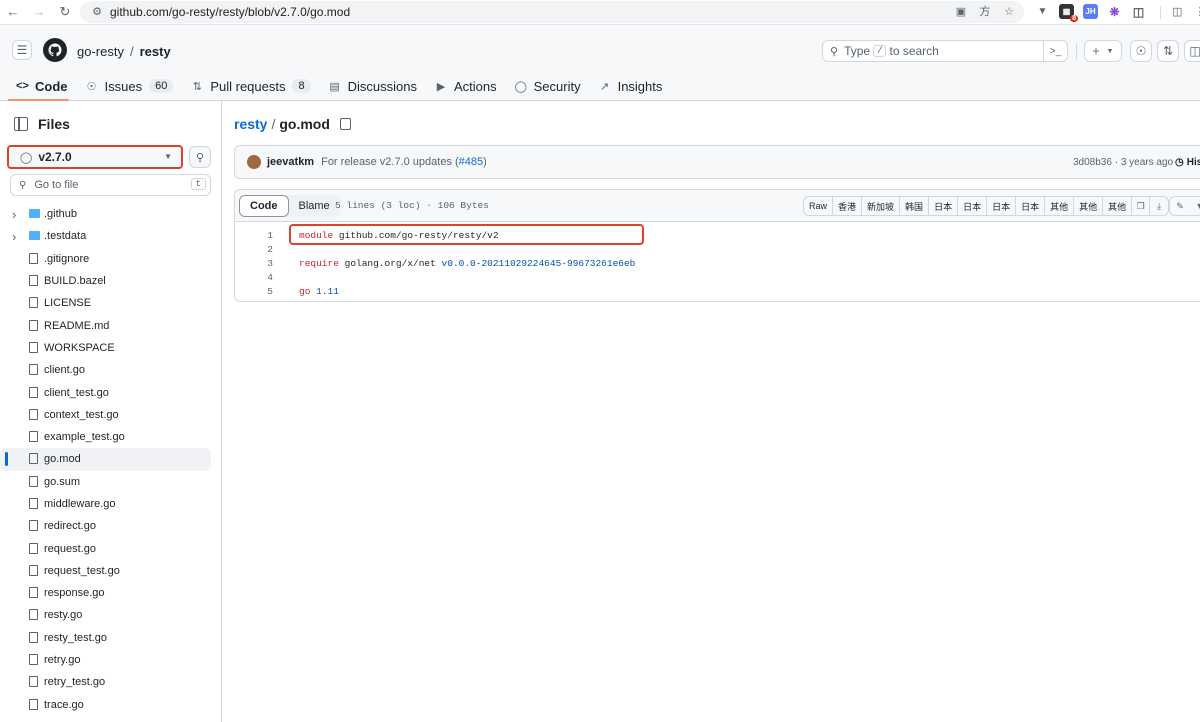 This screenshot has height=722, width=1200. Describe the element at coordinates (1138, 11) in the screenshot. I see `extensions-puzzle-icon: ◫` at that location.